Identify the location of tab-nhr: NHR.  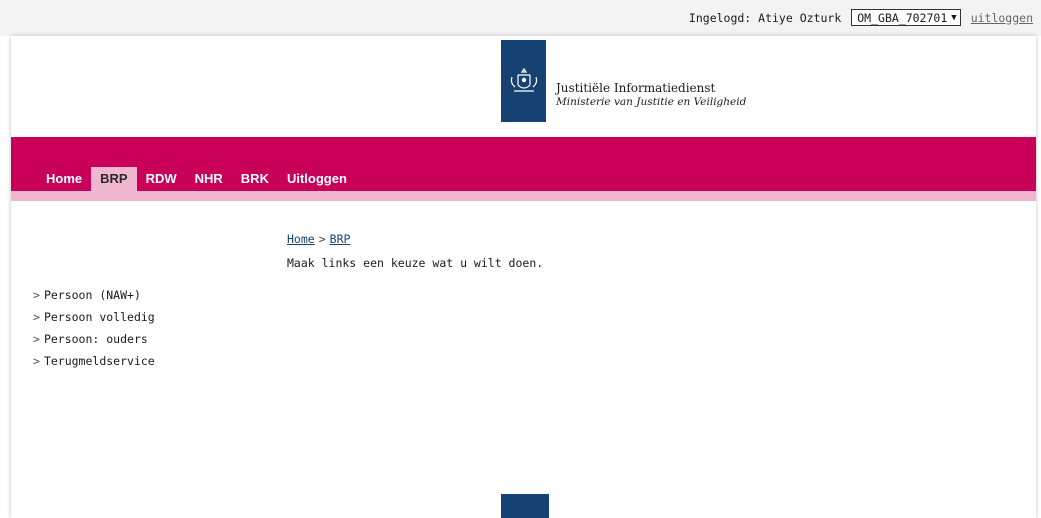
(209, 179).